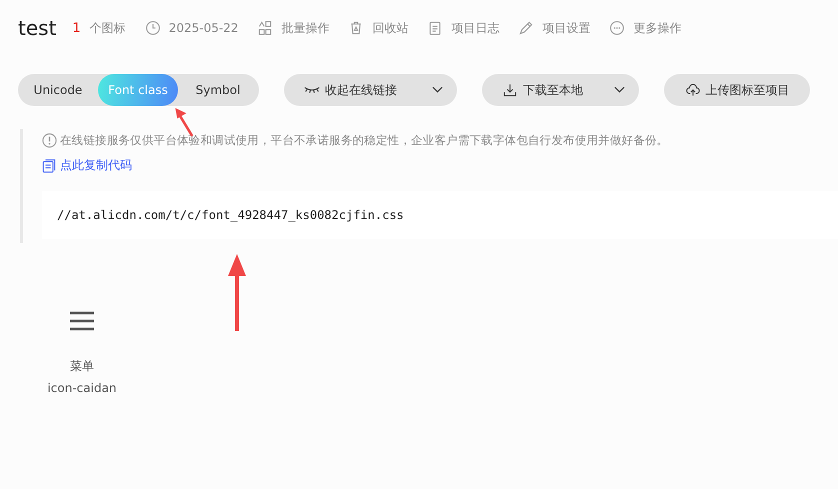 Image resolution: width=838 pixels, height=489 pixels. Describe the element at coordinates (617, 28) in the screenshot. I see `more-icon` at that location.